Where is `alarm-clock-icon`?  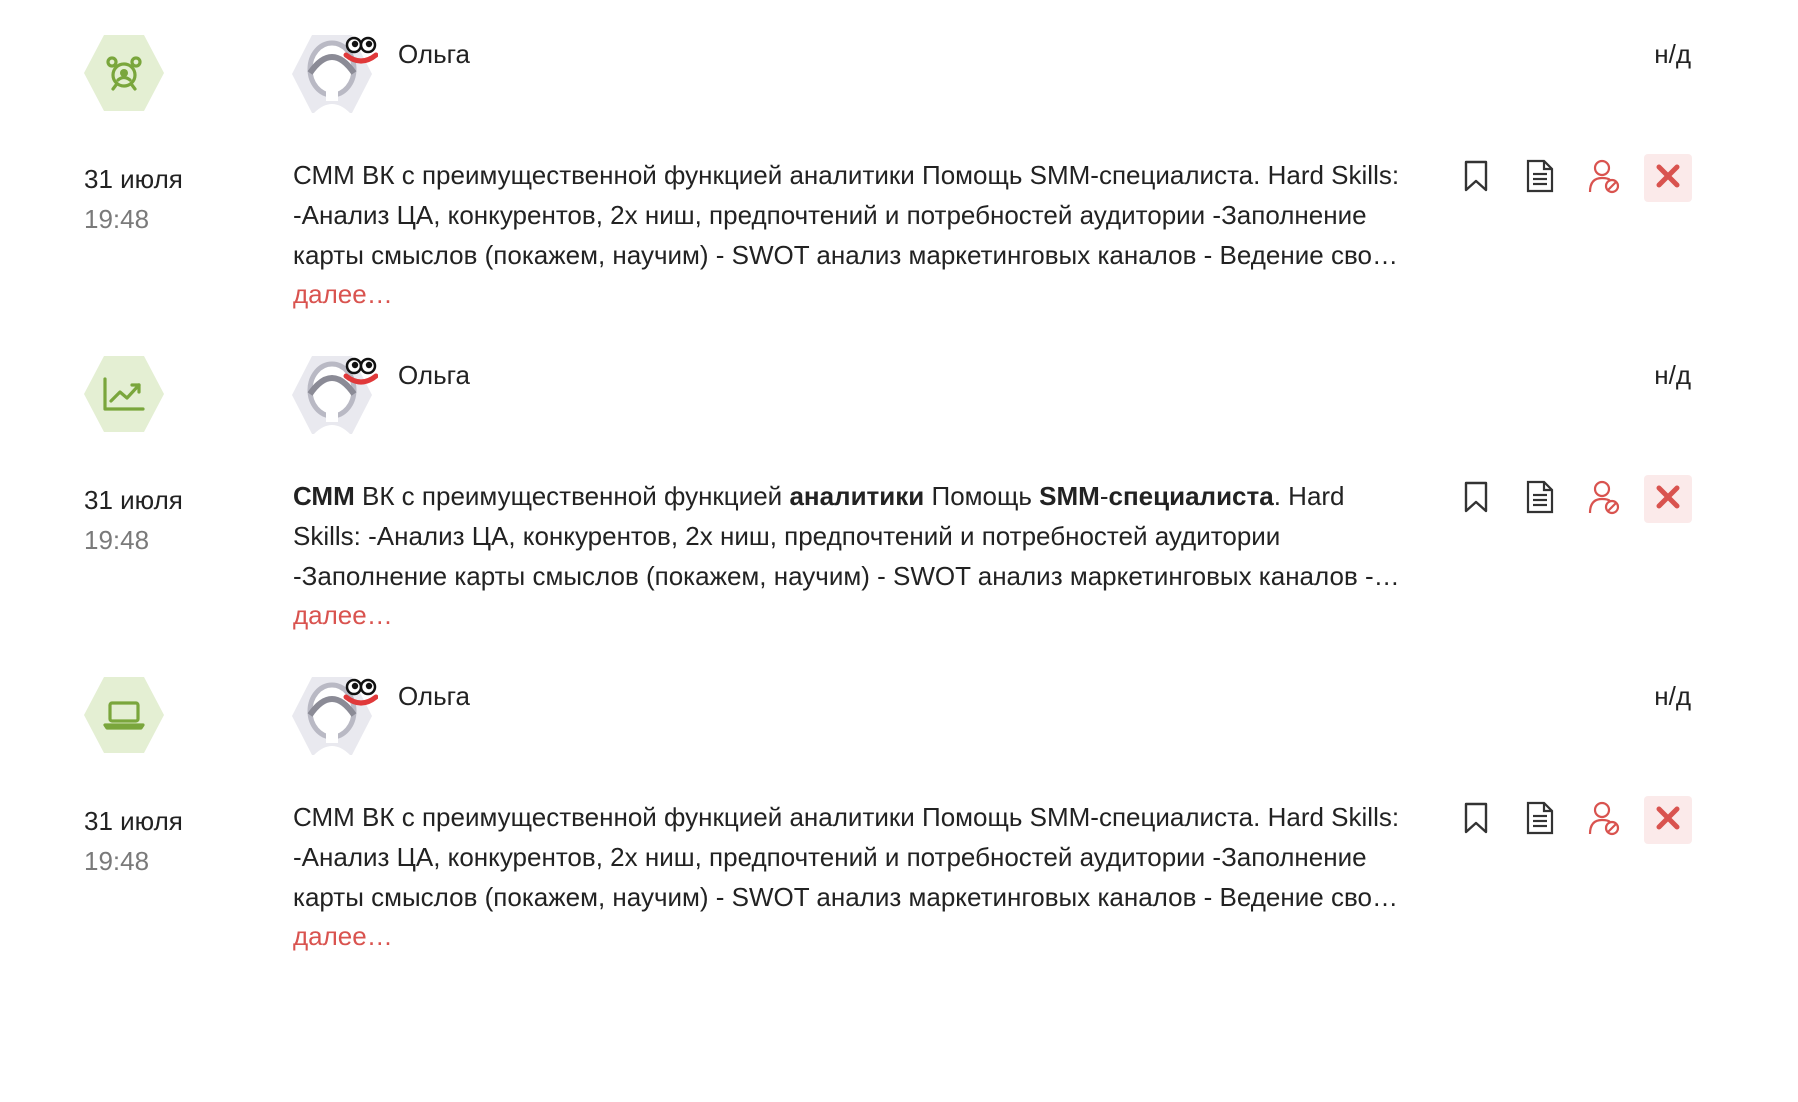
alarm-clock-icon is located at coordinates (124, 73).